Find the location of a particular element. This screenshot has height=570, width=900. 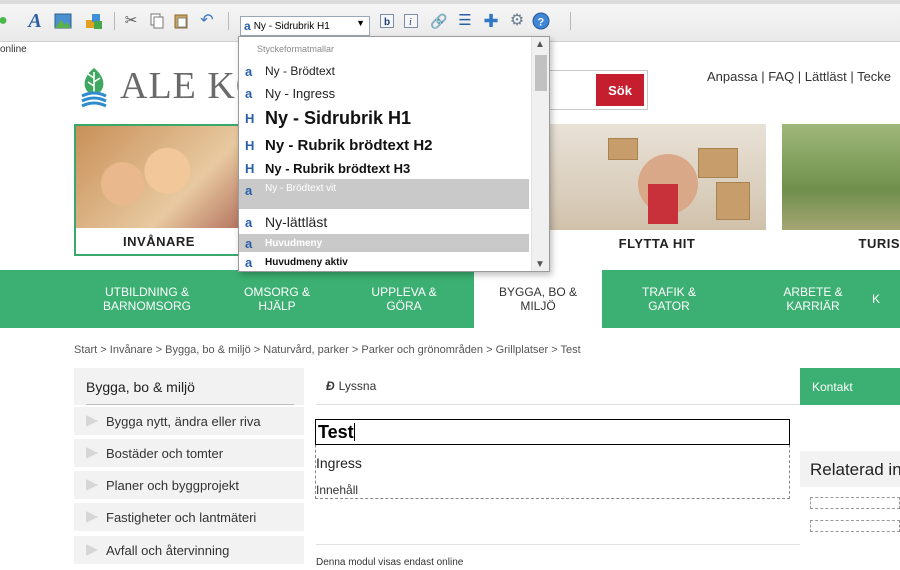

nav-line: MILJÖ is located at coordinates (538, 306).